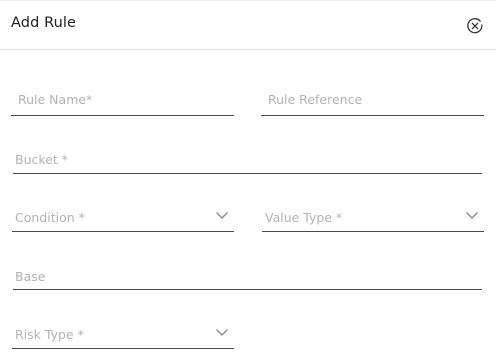 The height and width of the screenshot is (354, 496). What do you see at coordinates (41, 159) in the screenshot?
I see `bucket-placeholder: Bucket *` at bounding box center [41, 159].